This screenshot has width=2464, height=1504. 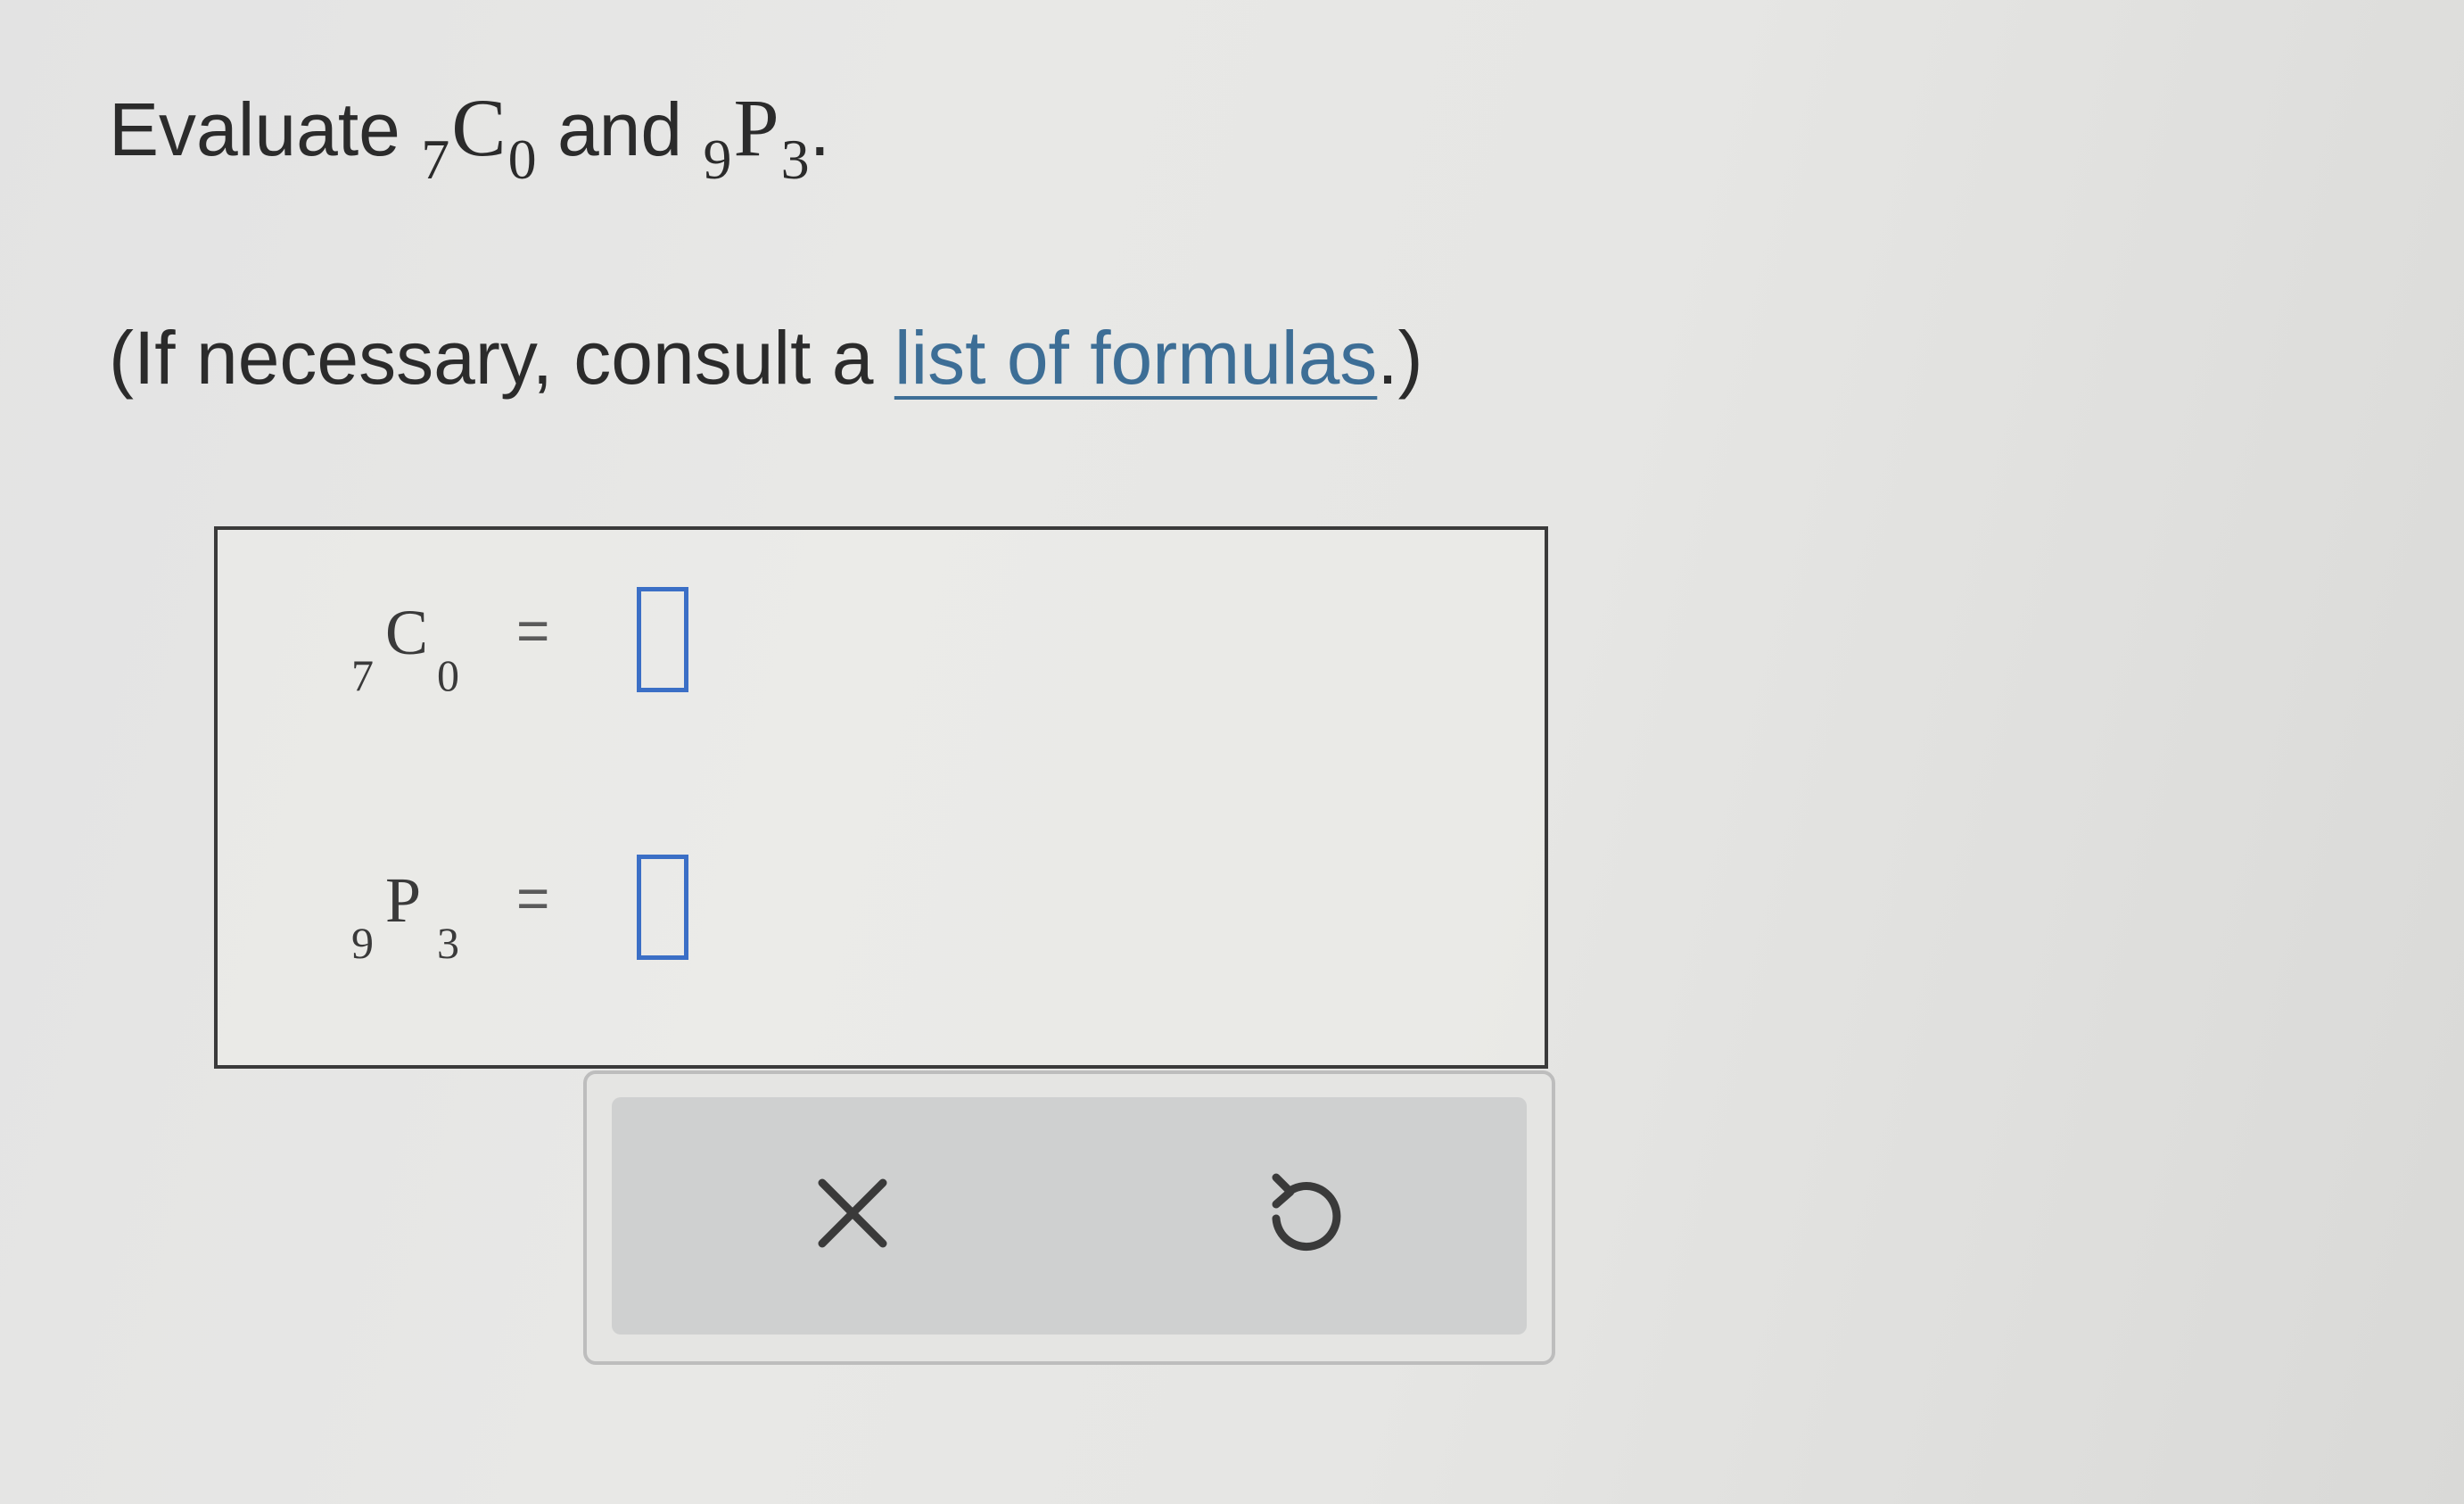 I want to click on permutation-r: 3, so click(x=795, y=159).